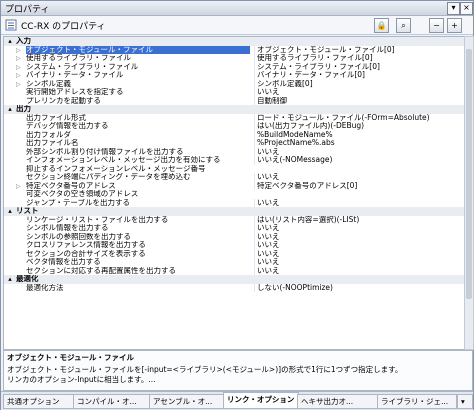 This screenshot has height=410, width=474. What do you see at coordinates (359, 219) in the screenshot?
I see `property-value: はい(リスト内容=選択)(-LISt)` at bounding box center [359, 219].